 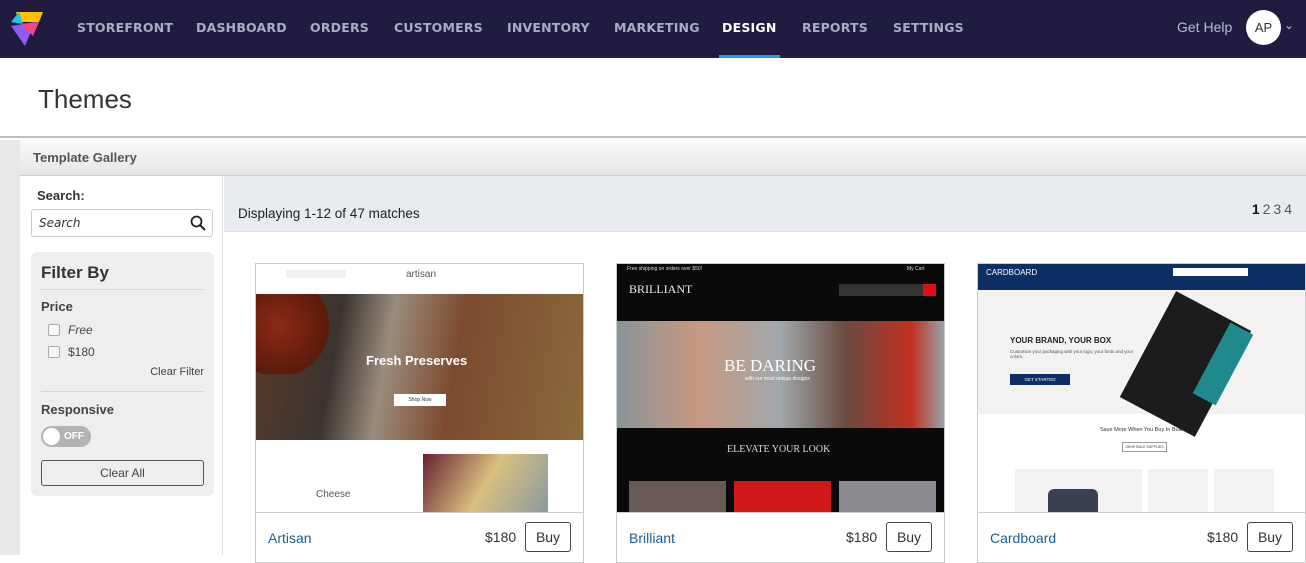 I want to click on preview-hero-title: YOUR BRAND, YOUR BOX, so click(x=1061, y=340).